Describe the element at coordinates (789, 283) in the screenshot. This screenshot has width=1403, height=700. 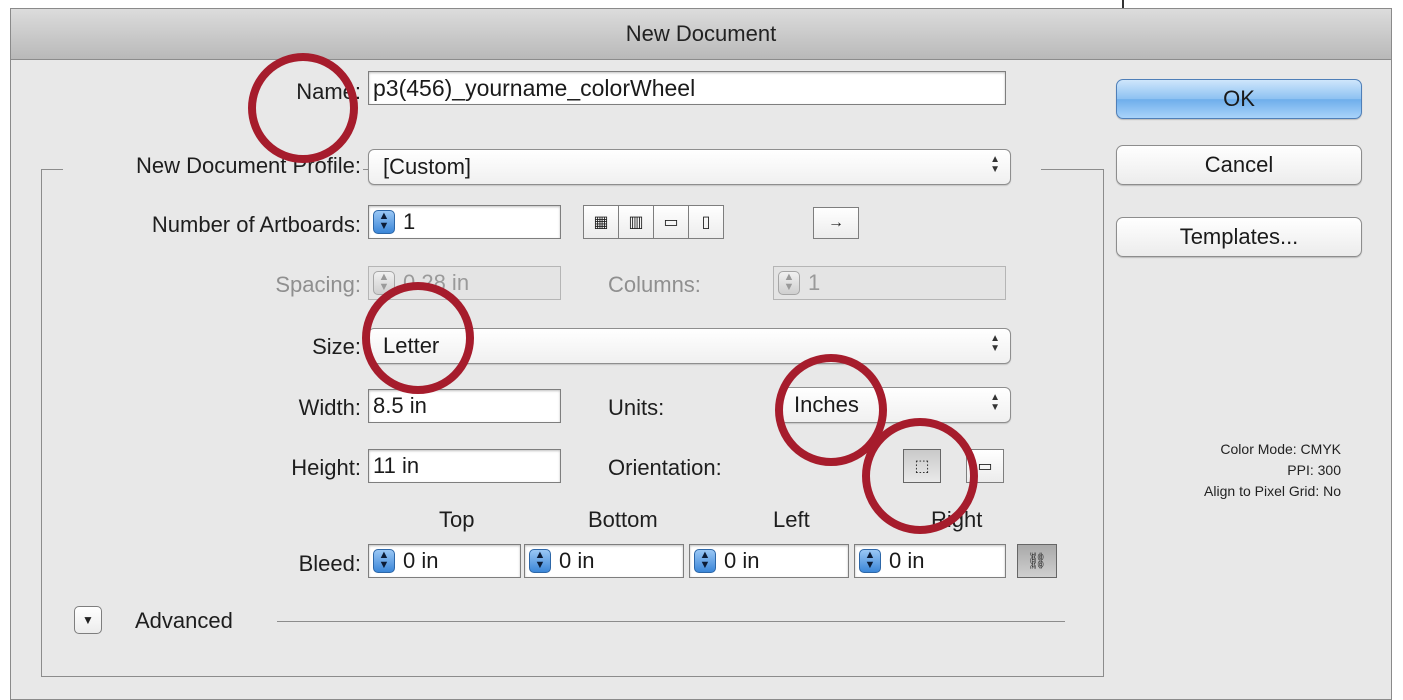
I see `columns-stepper: ▲ ▼` at that location.